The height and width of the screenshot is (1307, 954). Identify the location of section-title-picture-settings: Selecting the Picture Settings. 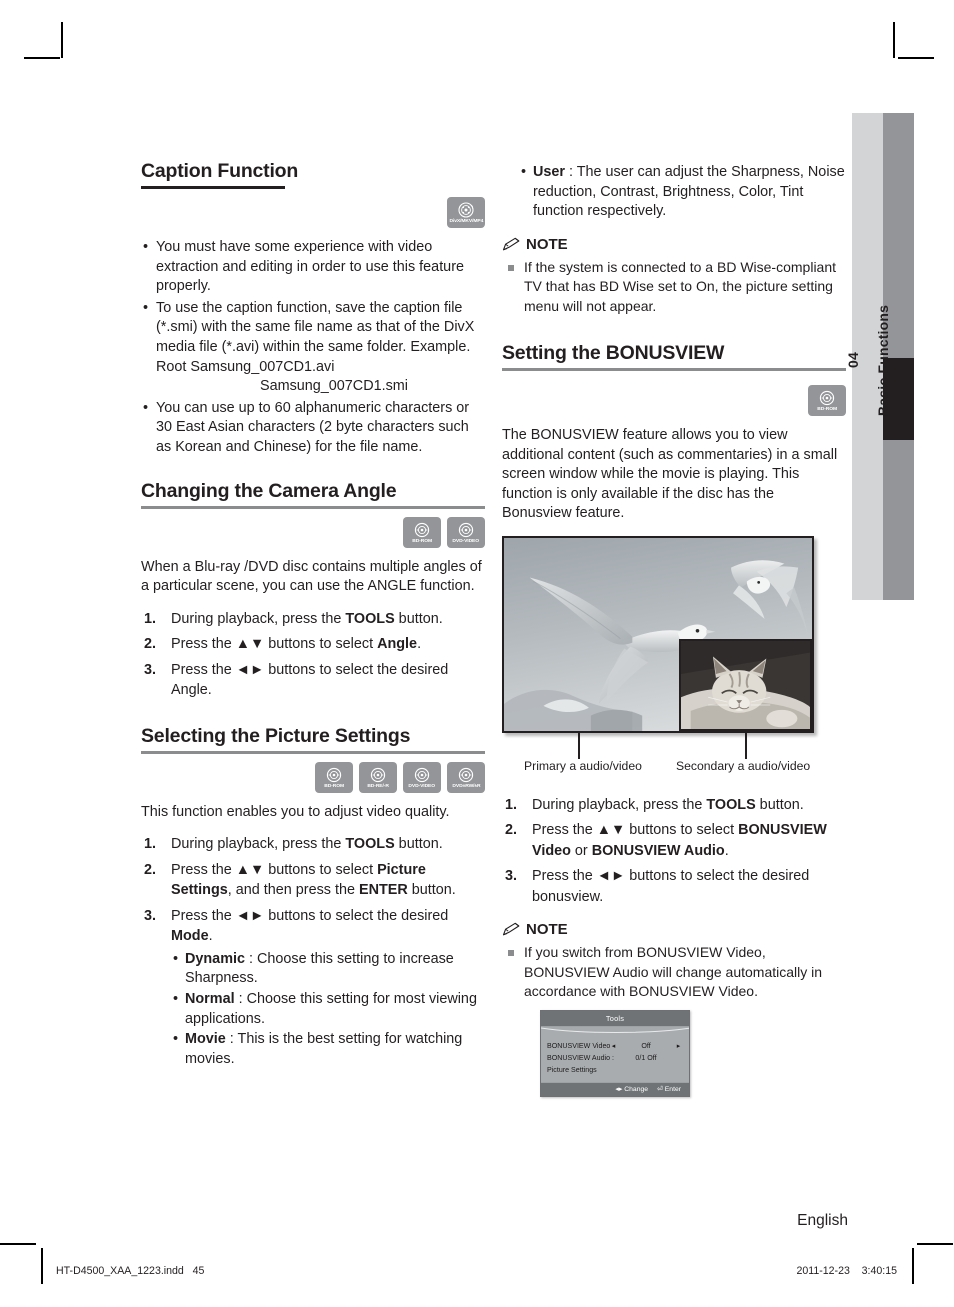
(276, 735).